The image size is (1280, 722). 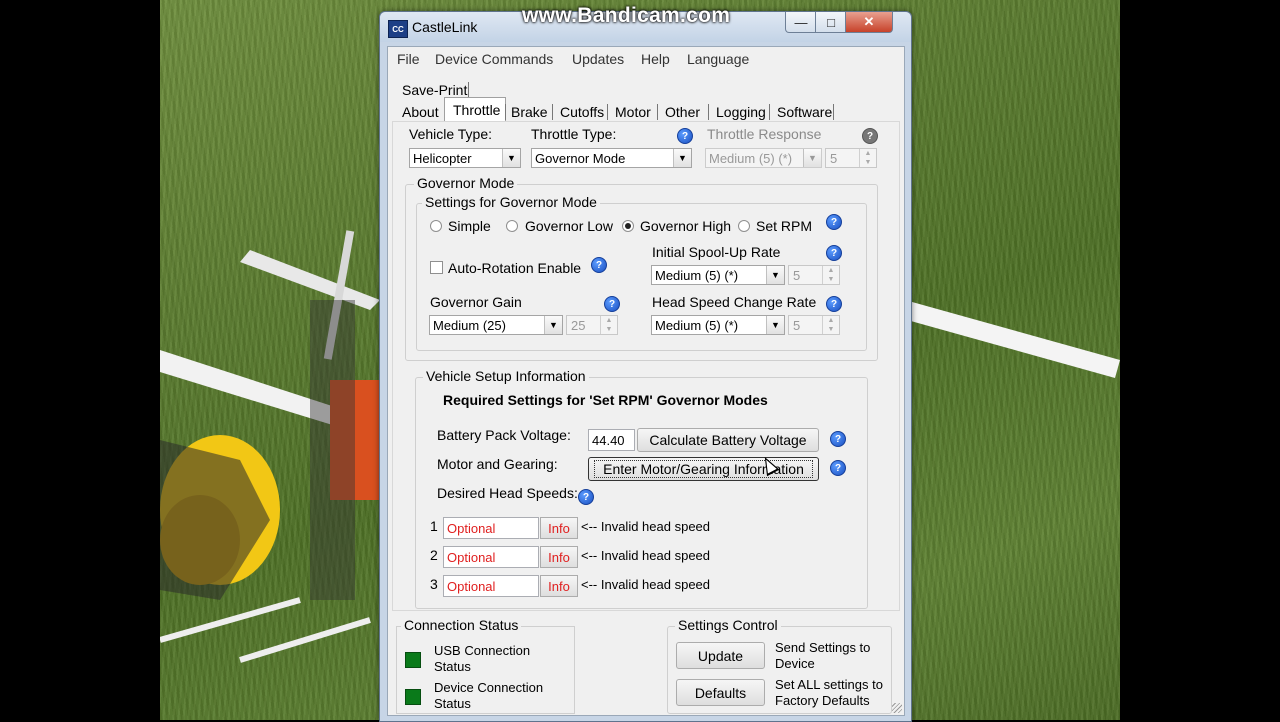 What do you see at coordinates (582, 112) in the screenshot?
I see `tab-cutoffs: Cutoffs` at bounding box center [582, 112].